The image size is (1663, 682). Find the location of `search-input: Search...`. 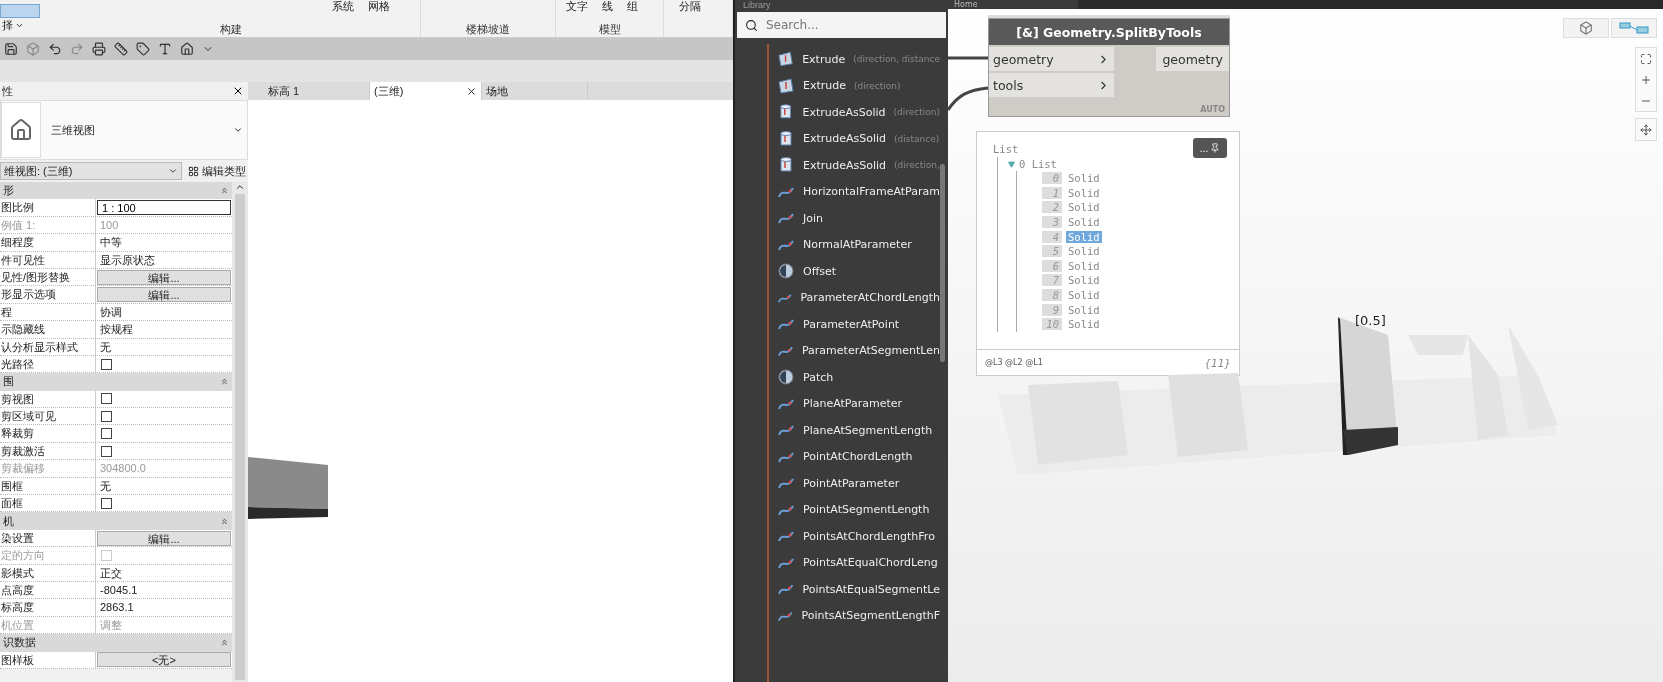

search-input: Search... is located at coordinates (851, 25).